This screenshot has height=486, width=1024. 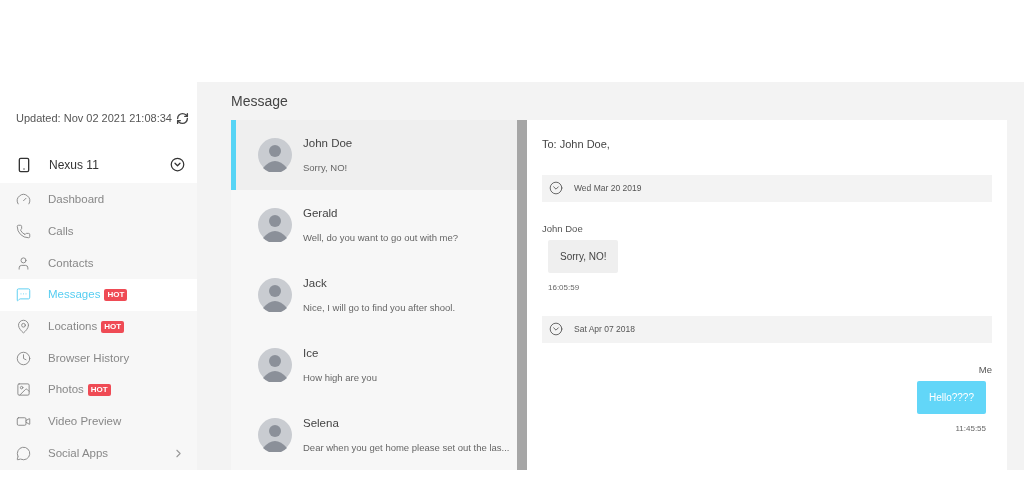 I want to click on date-label: Wed Mar 20 2019, so click(x=608, y=188).